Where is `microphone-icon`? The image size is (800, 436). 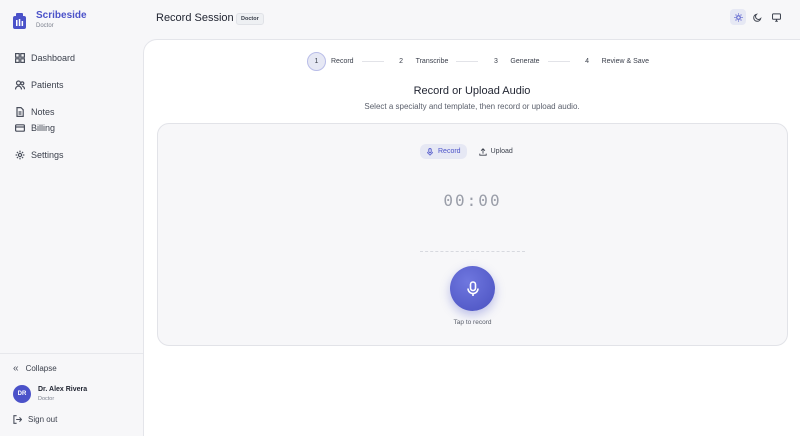
microphone-icon is located at coordinates (472, 288).